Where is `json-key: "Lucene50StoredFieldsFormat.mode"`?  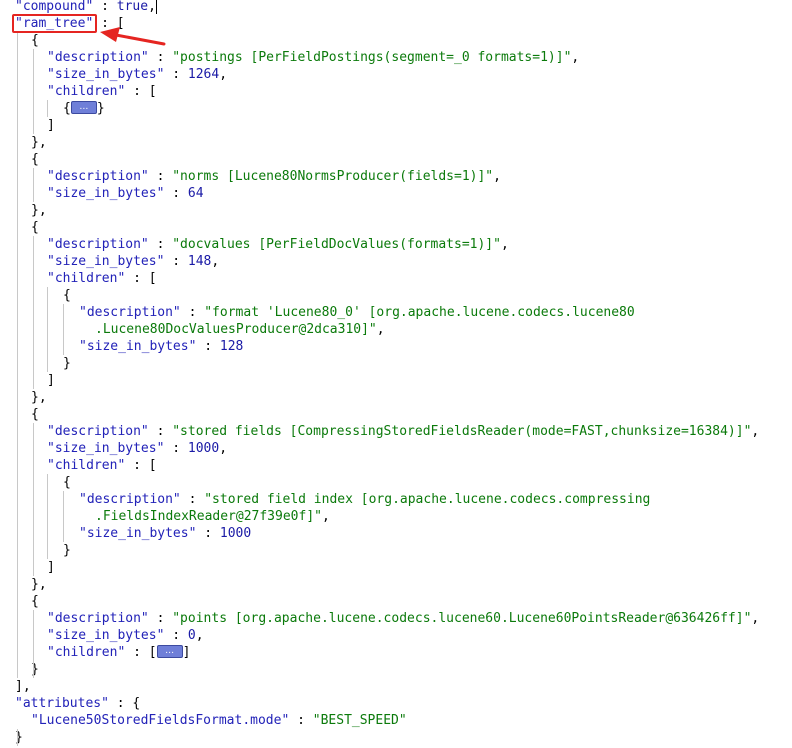 json-key: "Lucene50StoredFieldsFormat.mode" is located at coordinates (160, 720).